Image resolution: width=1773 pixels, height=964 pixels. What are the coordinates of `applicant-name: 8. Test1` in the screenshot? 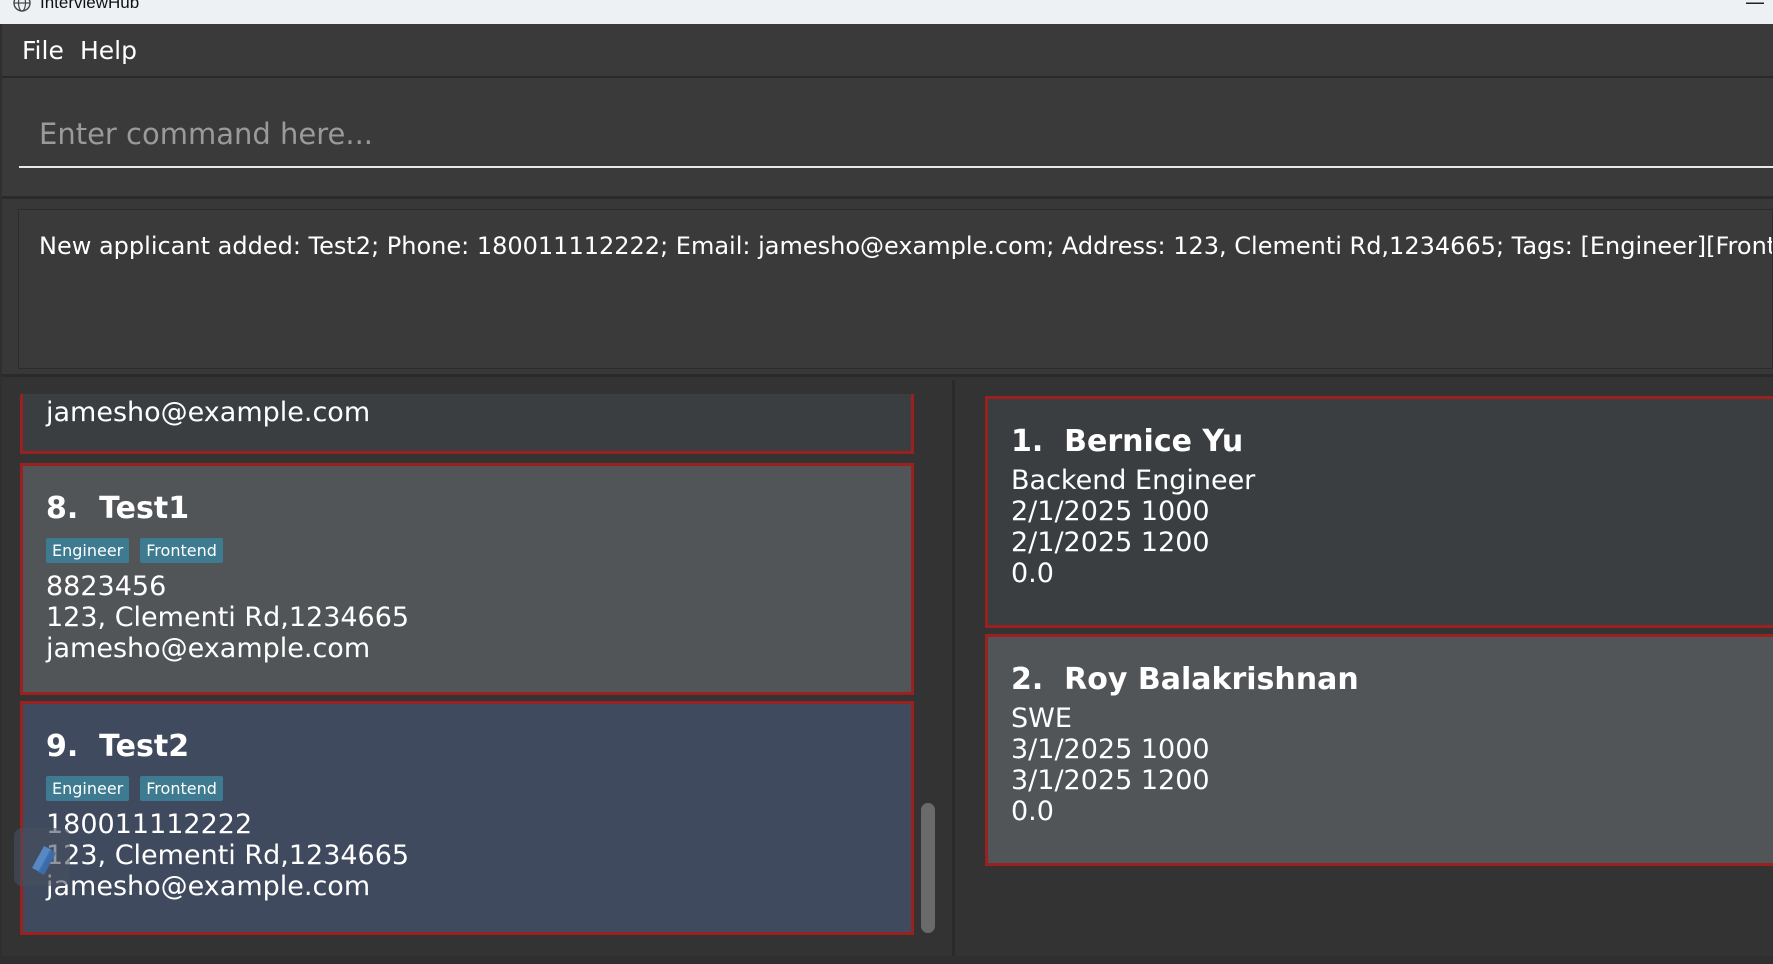 It's located at (118, 508).